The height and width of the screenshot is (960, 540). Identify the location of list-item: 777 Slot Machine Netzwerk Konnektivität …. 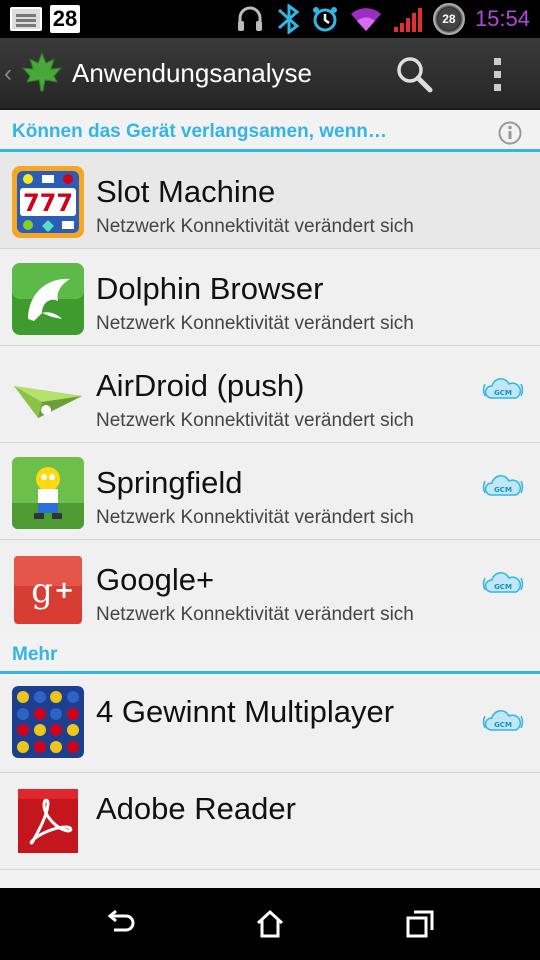
(270, 200).